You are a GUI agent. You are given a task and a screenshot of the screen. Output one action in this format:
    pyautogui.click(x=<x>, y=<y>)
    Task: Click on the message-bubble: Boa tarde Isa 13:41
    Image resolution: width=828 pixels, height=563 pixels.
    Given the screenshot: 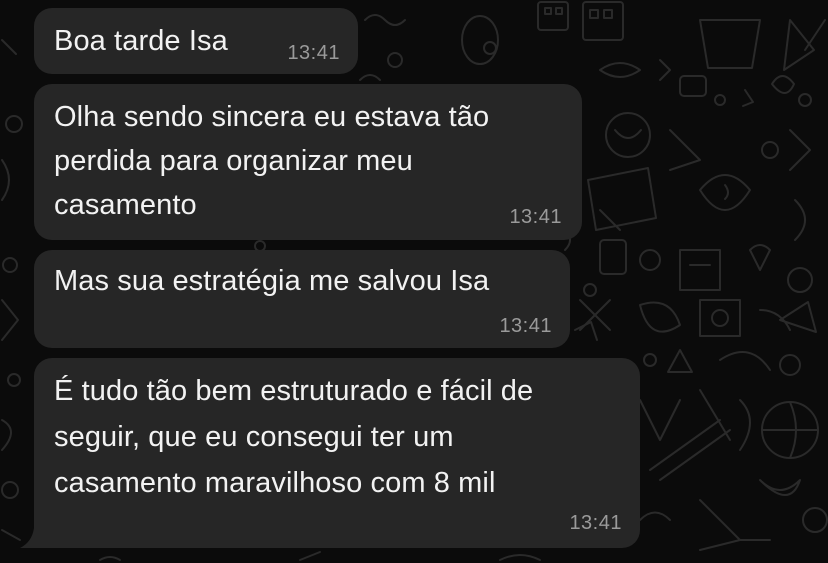 What is the action you would take?
    pyautogui.click(x=196, y=41)
    